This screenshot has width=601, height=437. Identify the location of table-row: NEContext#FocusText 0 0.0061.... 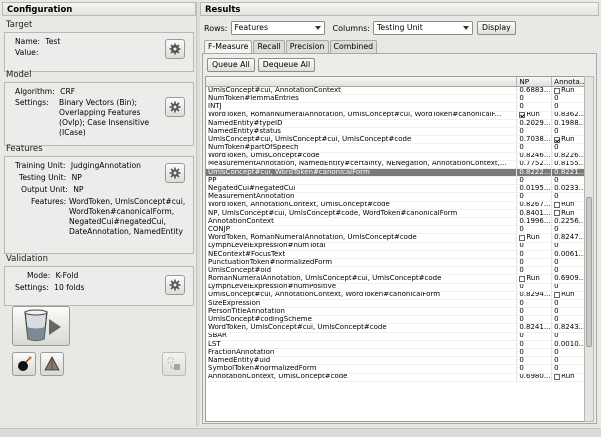
(395, 254).